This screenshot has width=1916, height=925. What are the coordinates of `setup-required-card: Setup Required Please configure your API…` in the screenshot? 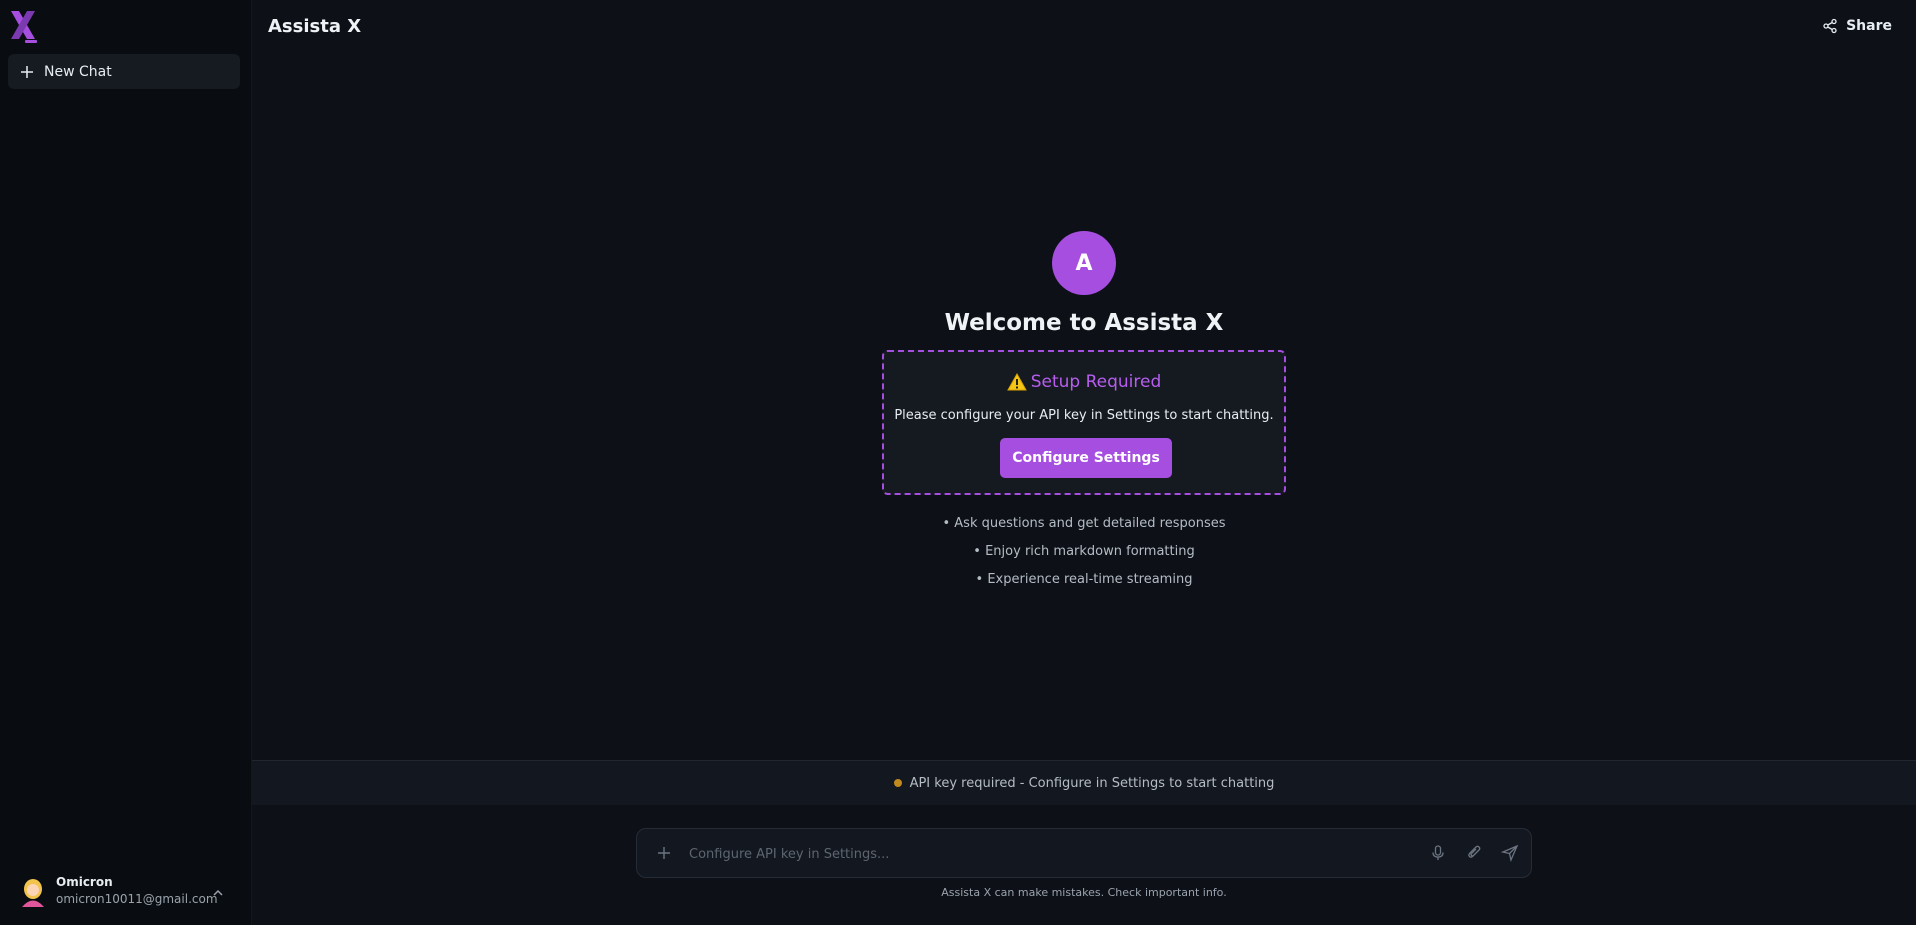 It's located at (1084, 422).